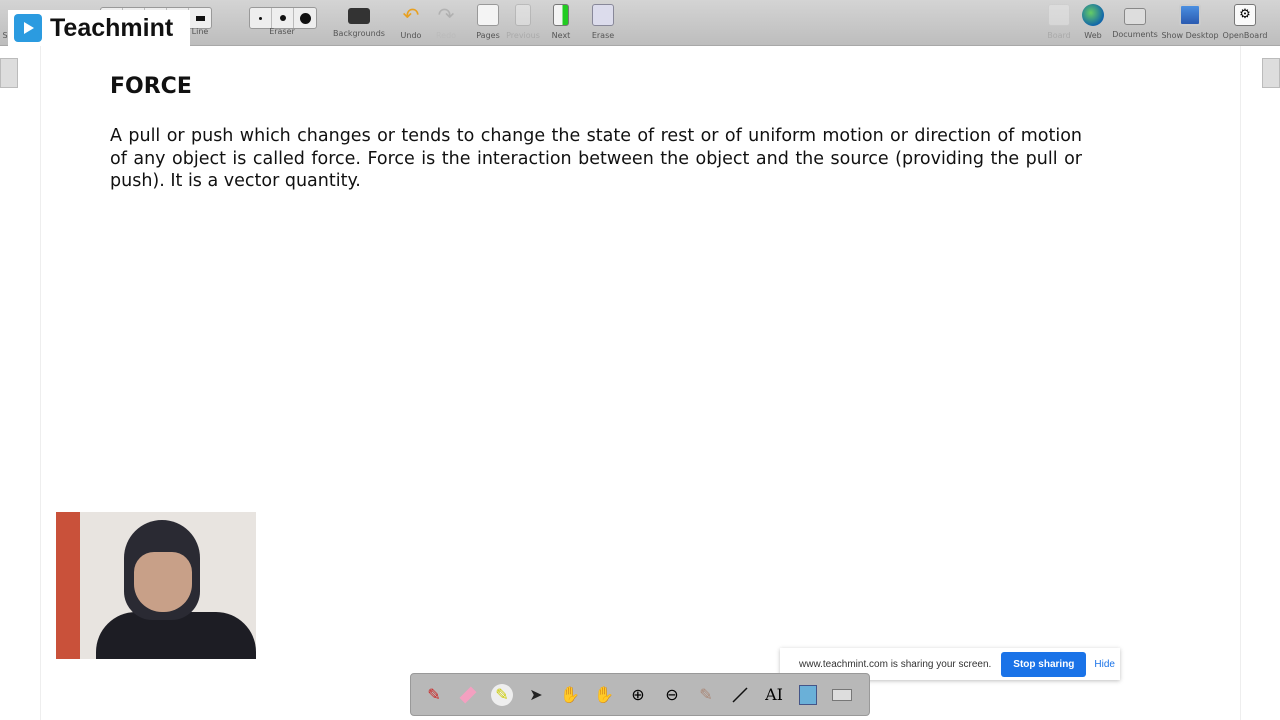  I want to click on erase-all-icon, so click(603, 15).